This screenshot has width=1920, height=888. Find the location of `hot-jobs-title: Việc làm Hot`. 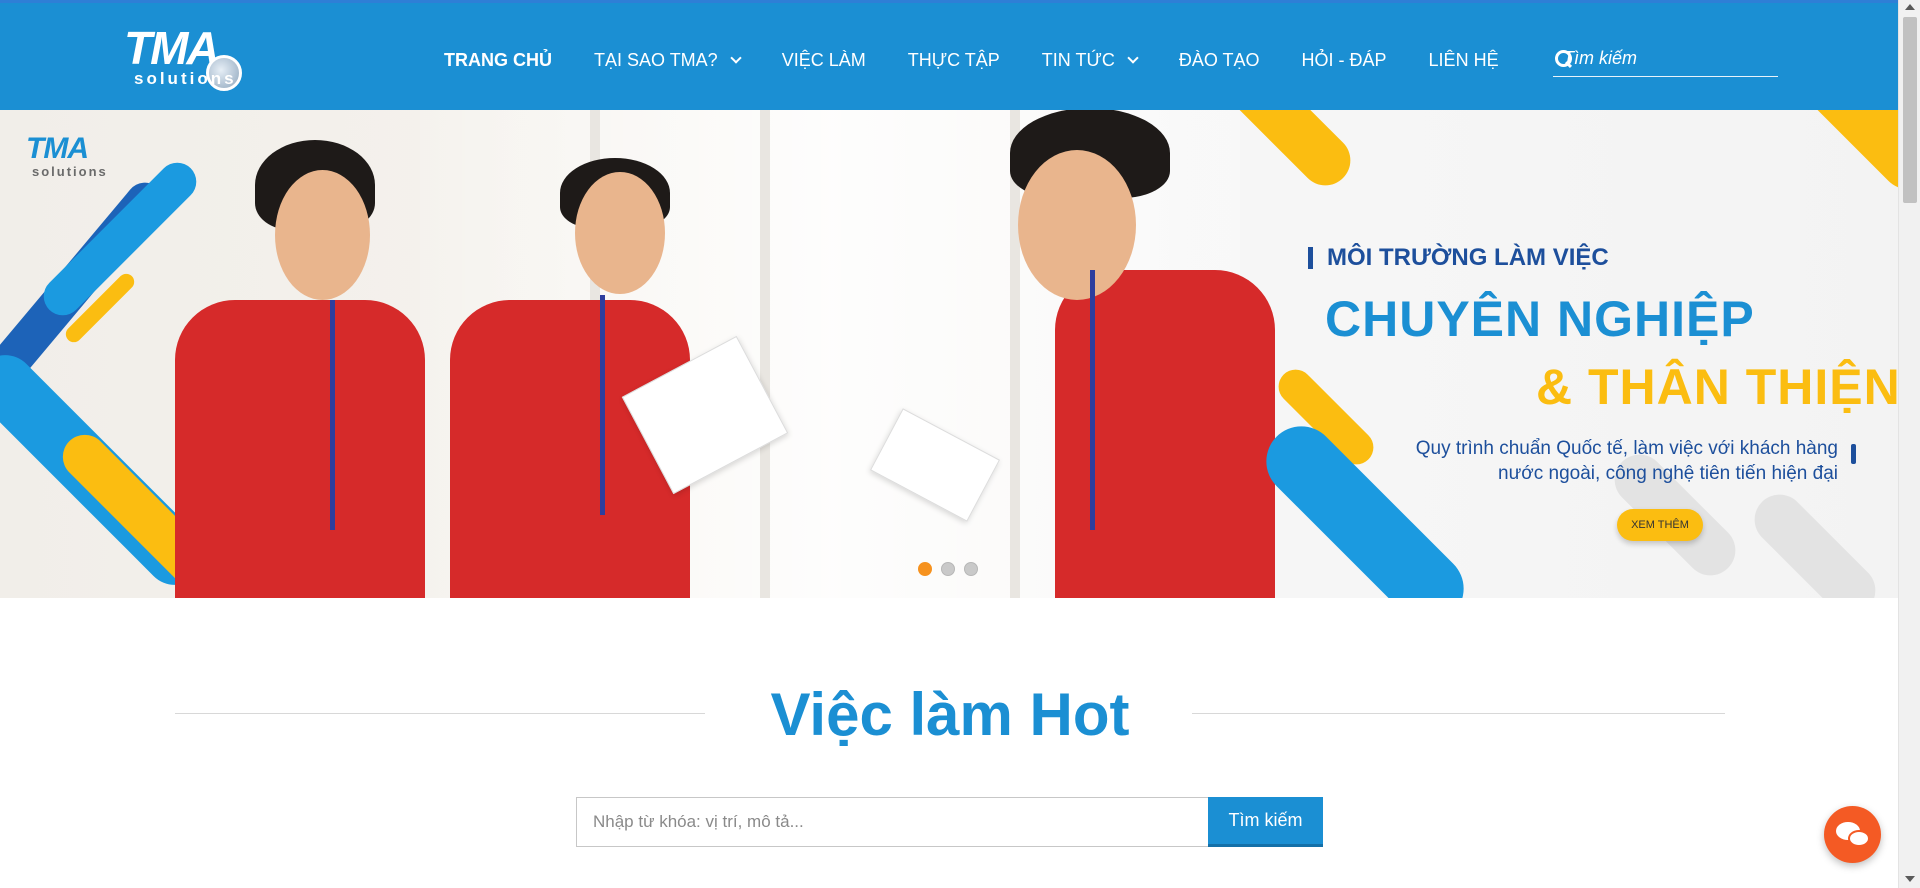

hot-jobs-title: Việc làm Hot is located at coordinates (950, 714).